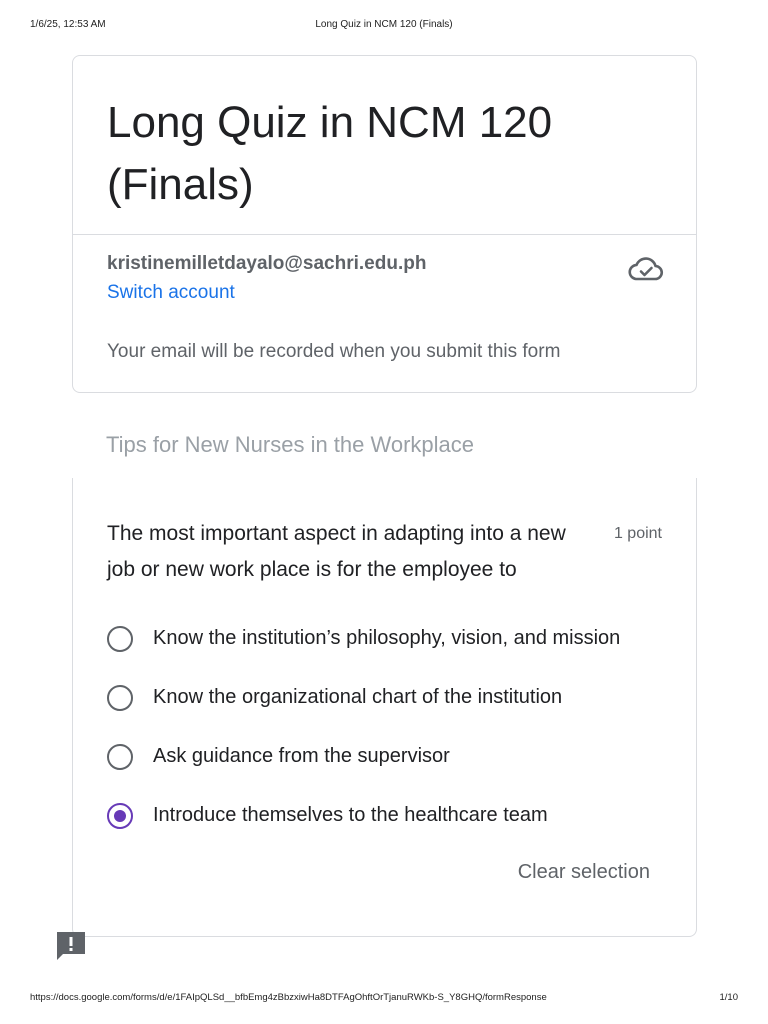  I want to click on option-3: Ask guidance from the supervisor, so click(387, 759).